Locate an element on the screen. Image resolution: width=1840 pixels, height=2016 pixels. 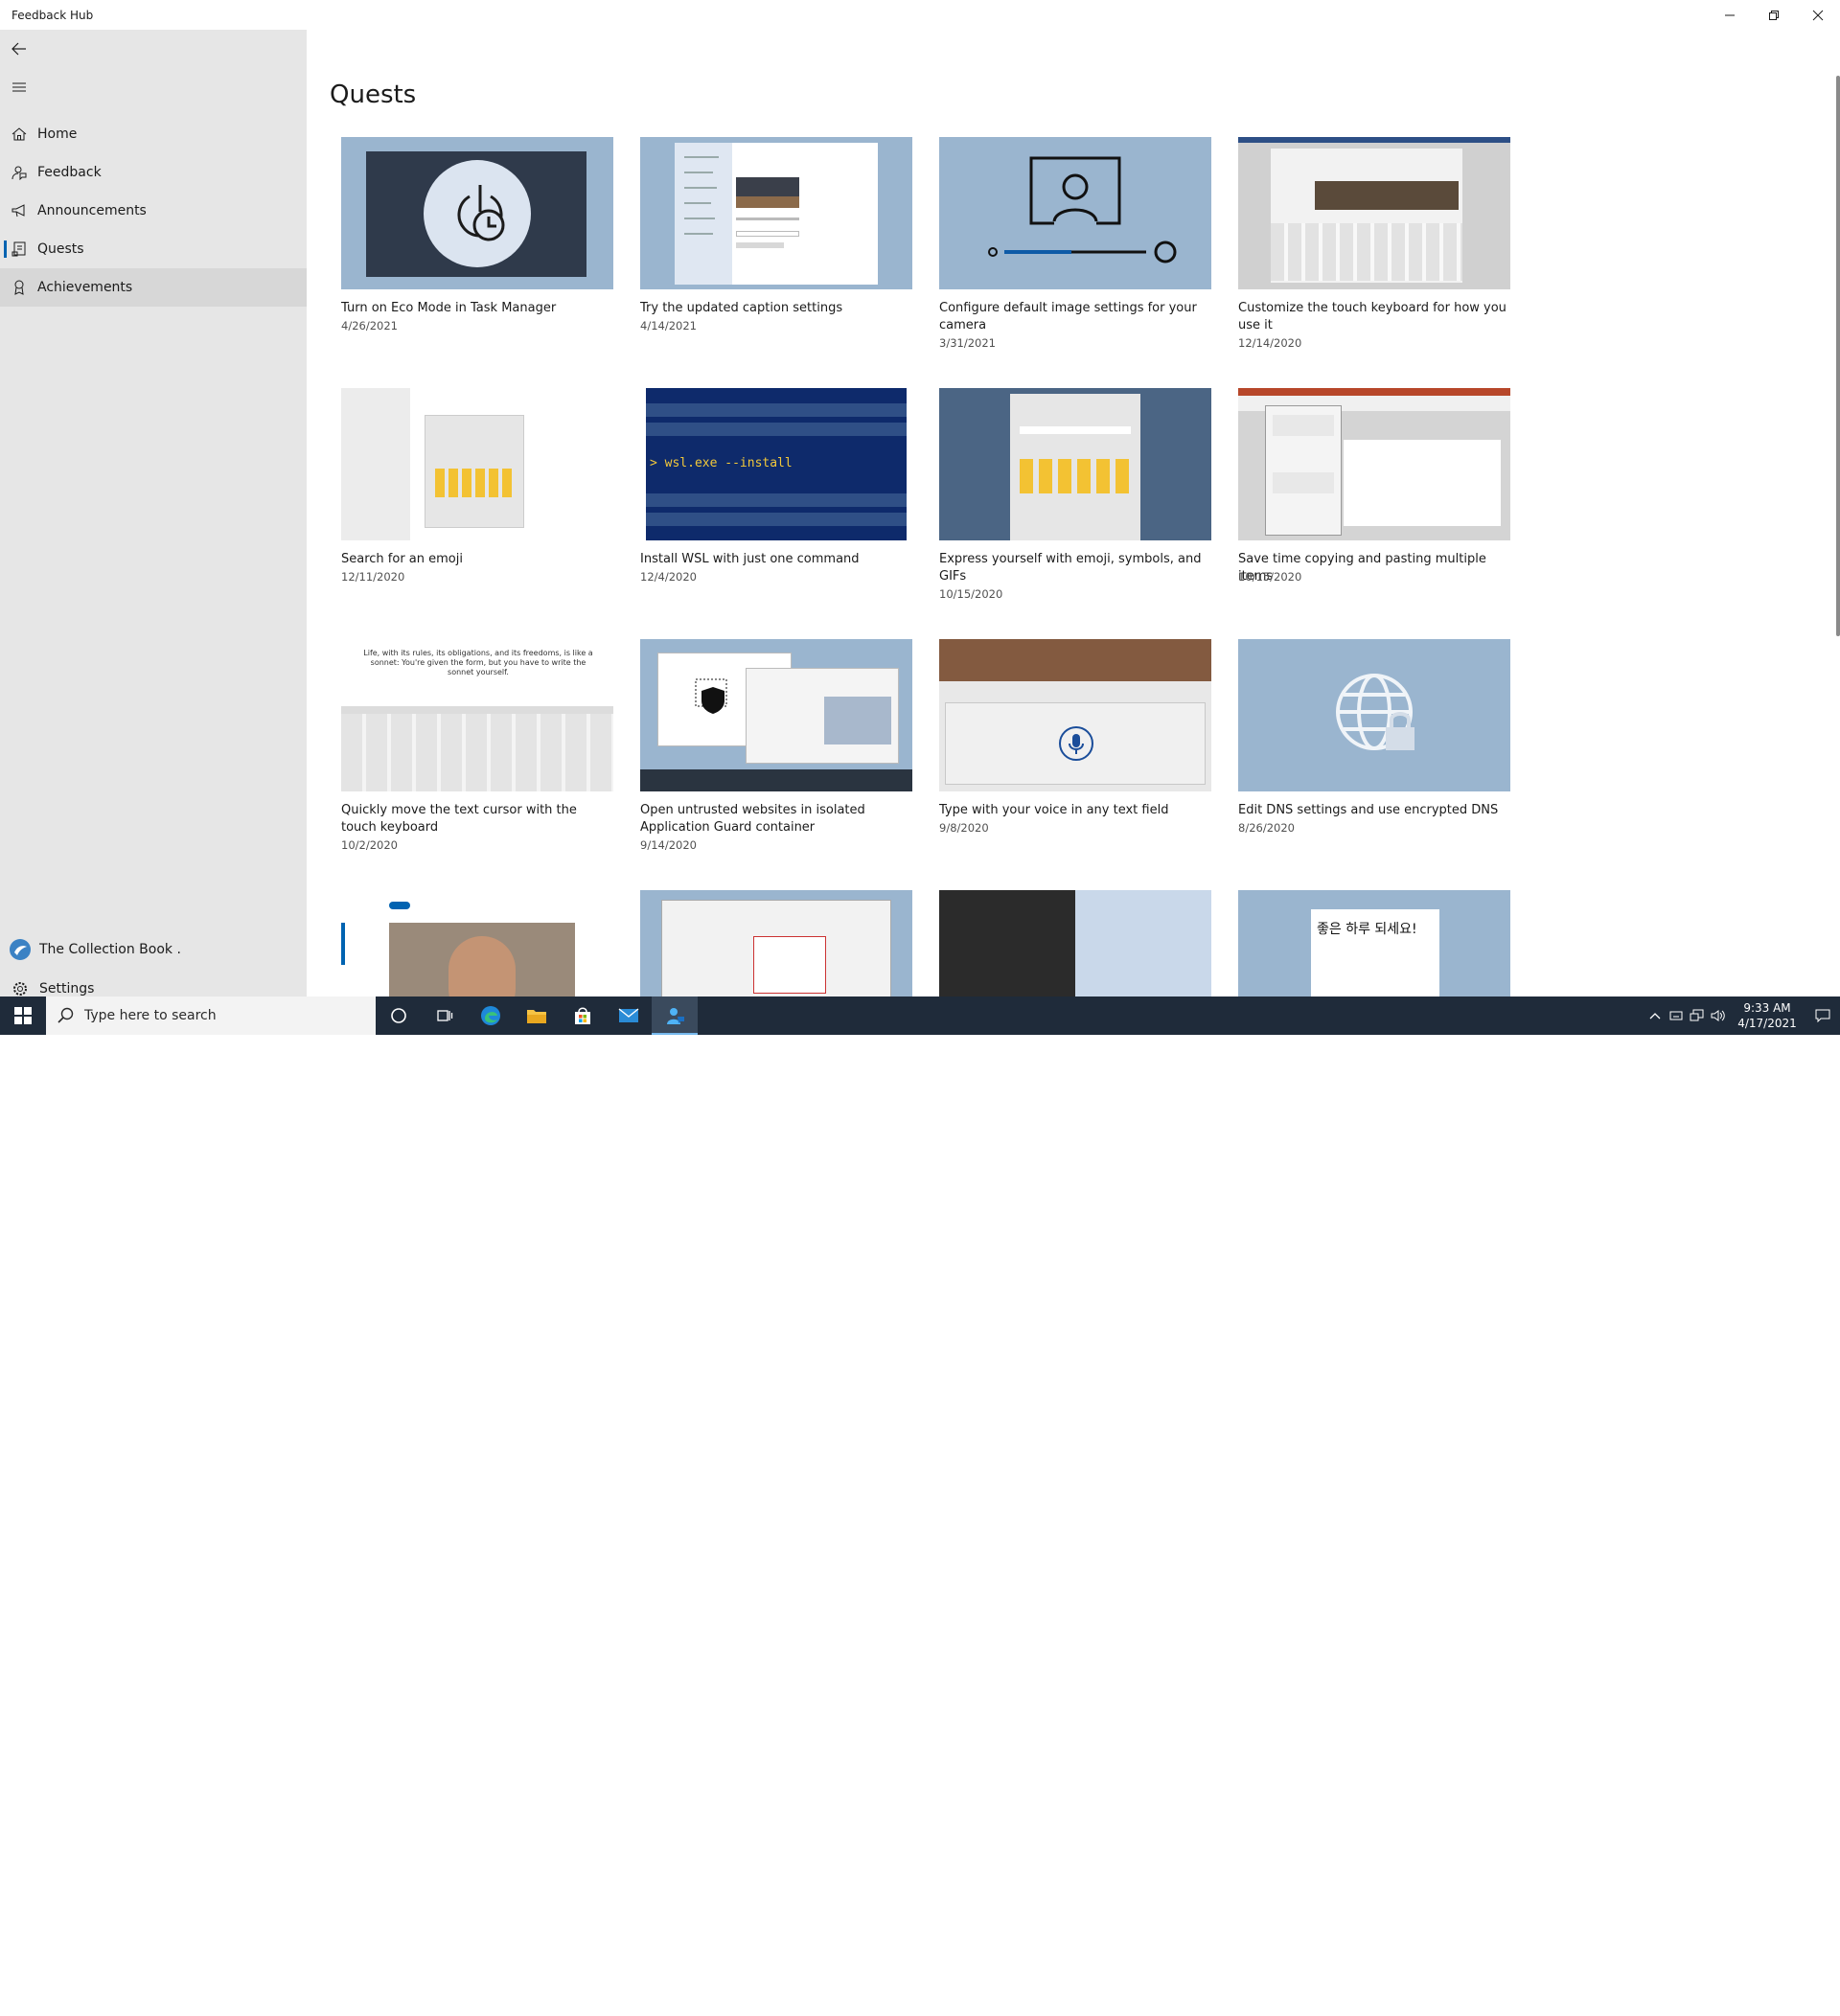
hamburger-menu-button is located at coordinates (153, 87).